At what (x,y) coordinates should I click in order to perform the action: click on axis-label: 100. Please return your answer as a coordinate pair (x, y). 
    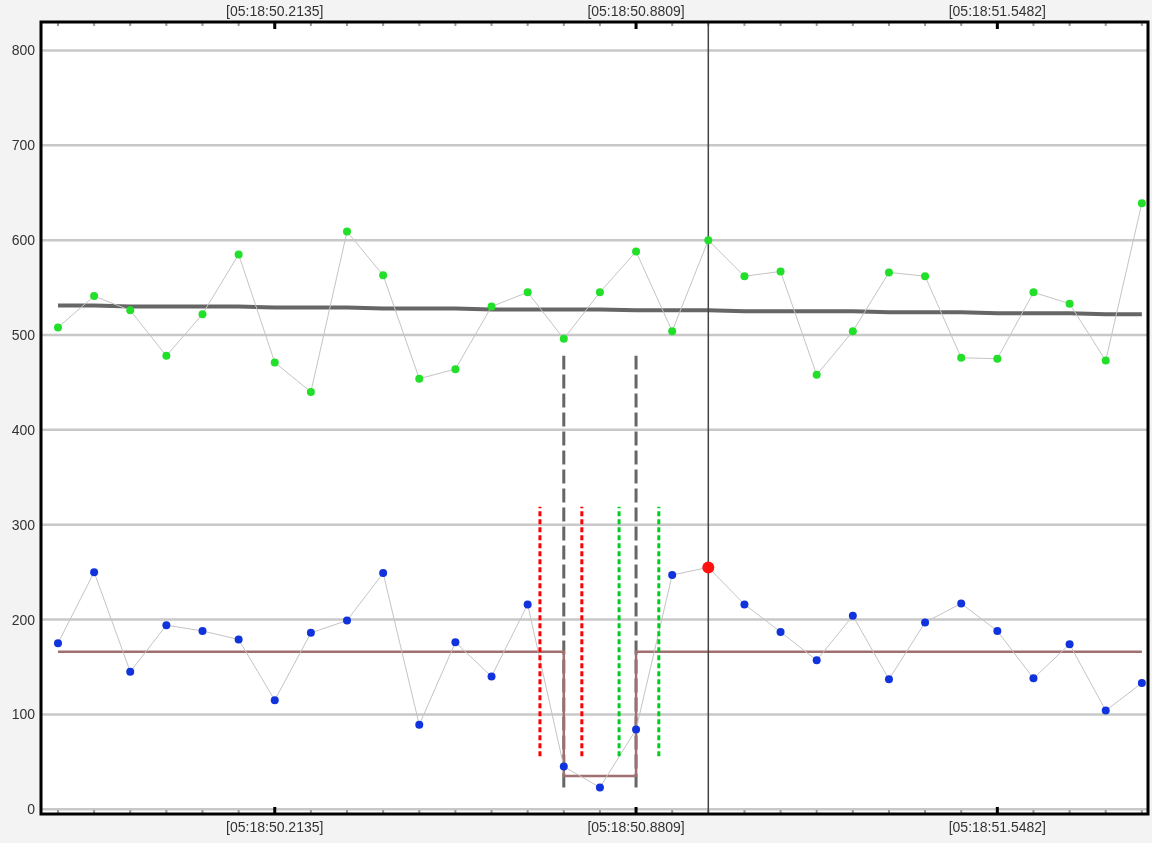
    Looking at the image, I should click on (23, 714).